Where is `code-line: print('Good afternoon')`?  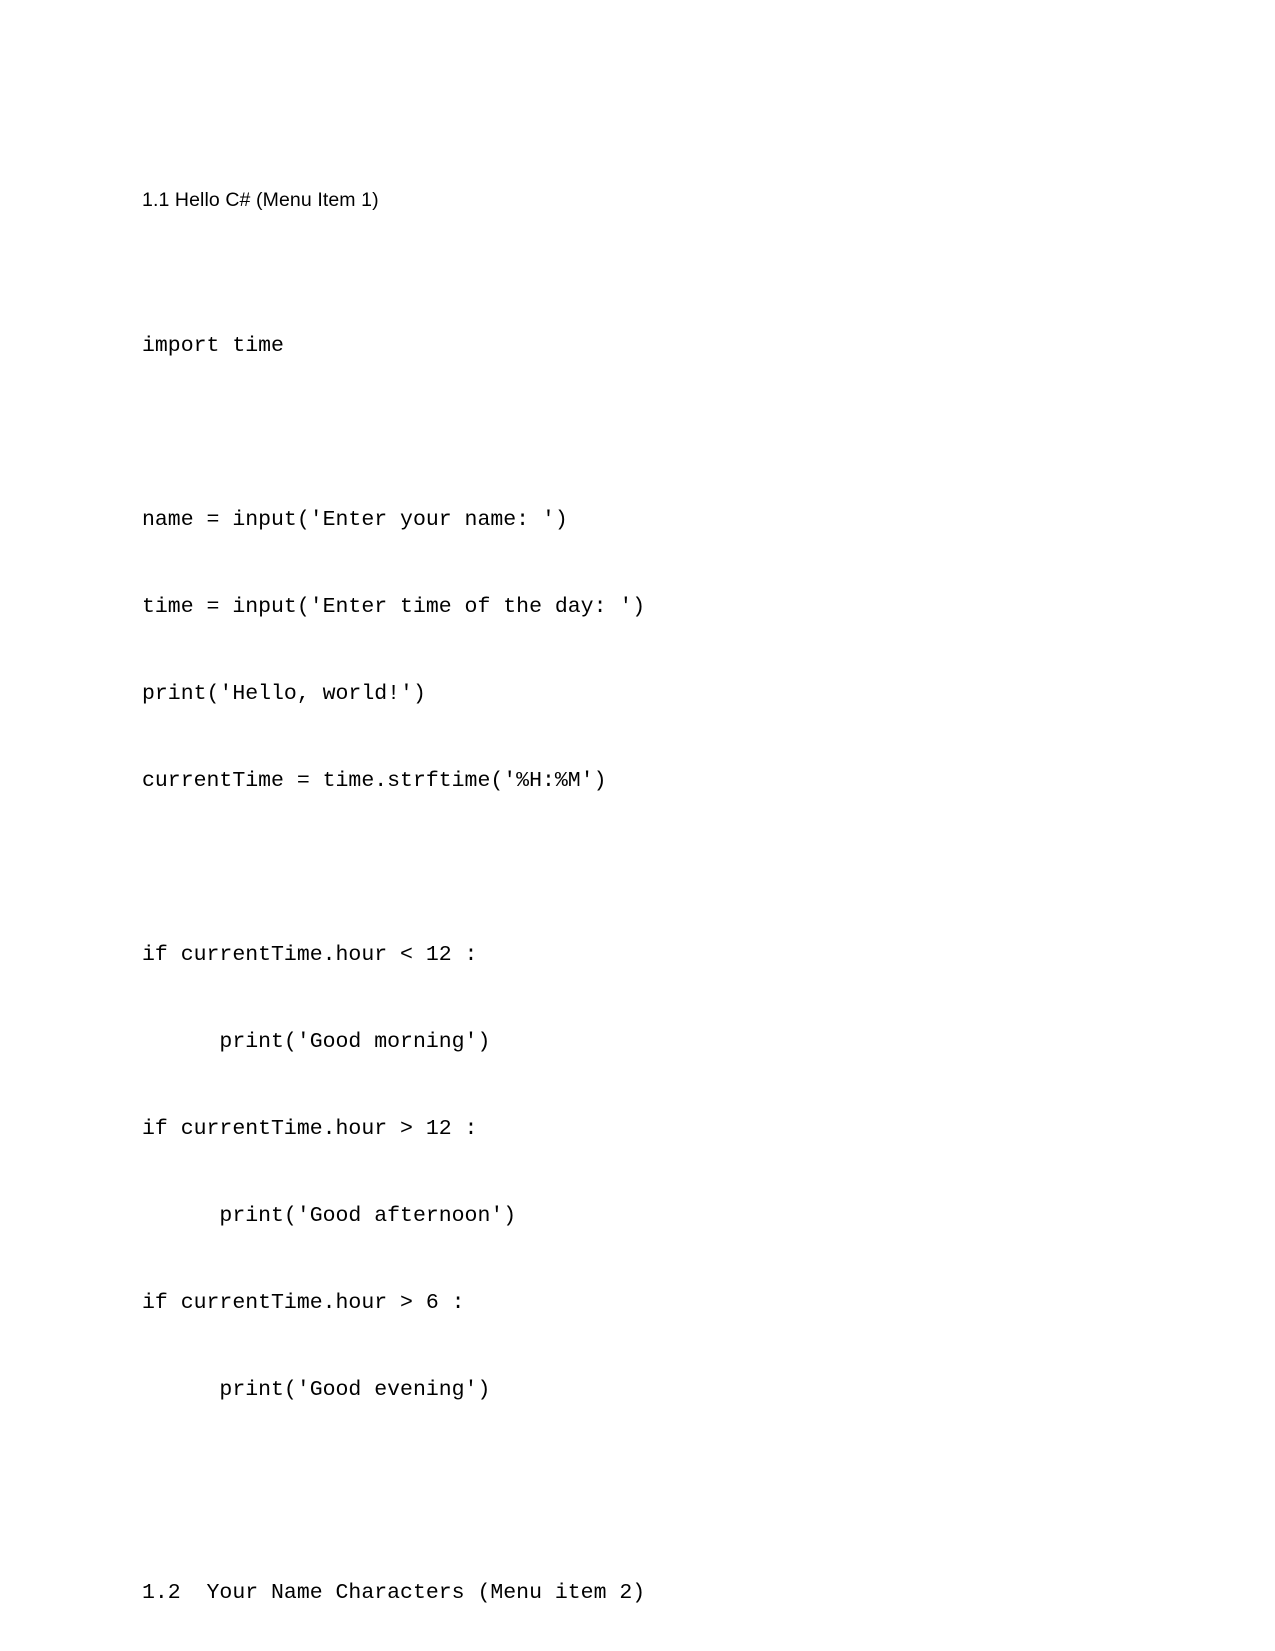
code-line: print('Good afternoon') is located at coordinates (329, 1216).